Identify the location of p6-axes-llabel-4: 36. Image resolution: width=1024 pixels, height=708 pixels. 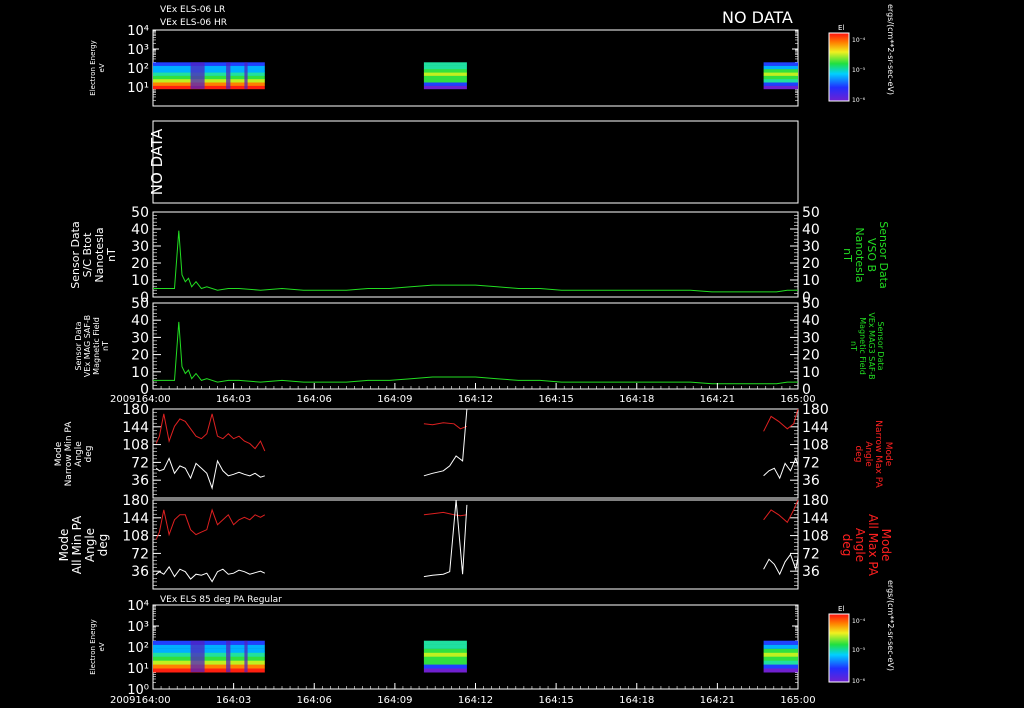
(140, 572).